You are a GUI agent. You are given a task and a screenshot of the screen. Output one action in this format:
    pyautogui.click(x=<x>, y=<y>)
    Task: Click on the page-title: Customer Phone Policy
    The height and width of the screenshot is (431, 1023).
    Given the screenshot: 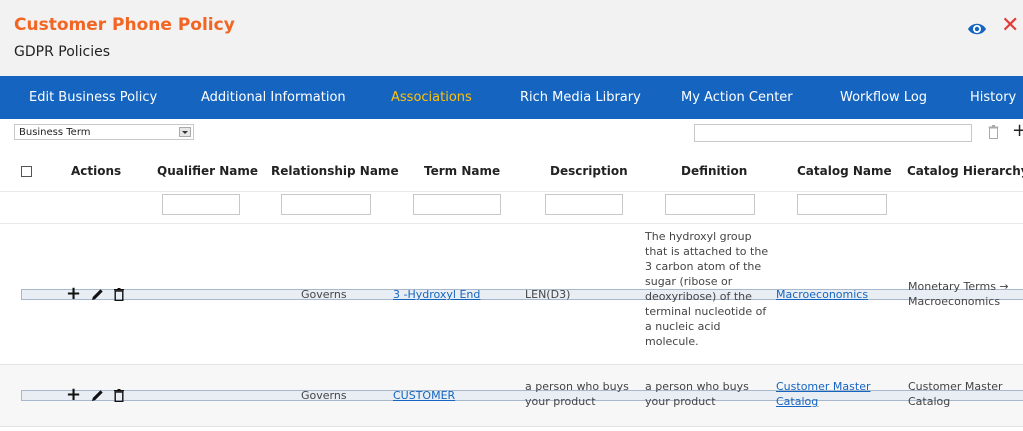 What is the action you would take?
    pyautogui.click(x=124, y=25)
    